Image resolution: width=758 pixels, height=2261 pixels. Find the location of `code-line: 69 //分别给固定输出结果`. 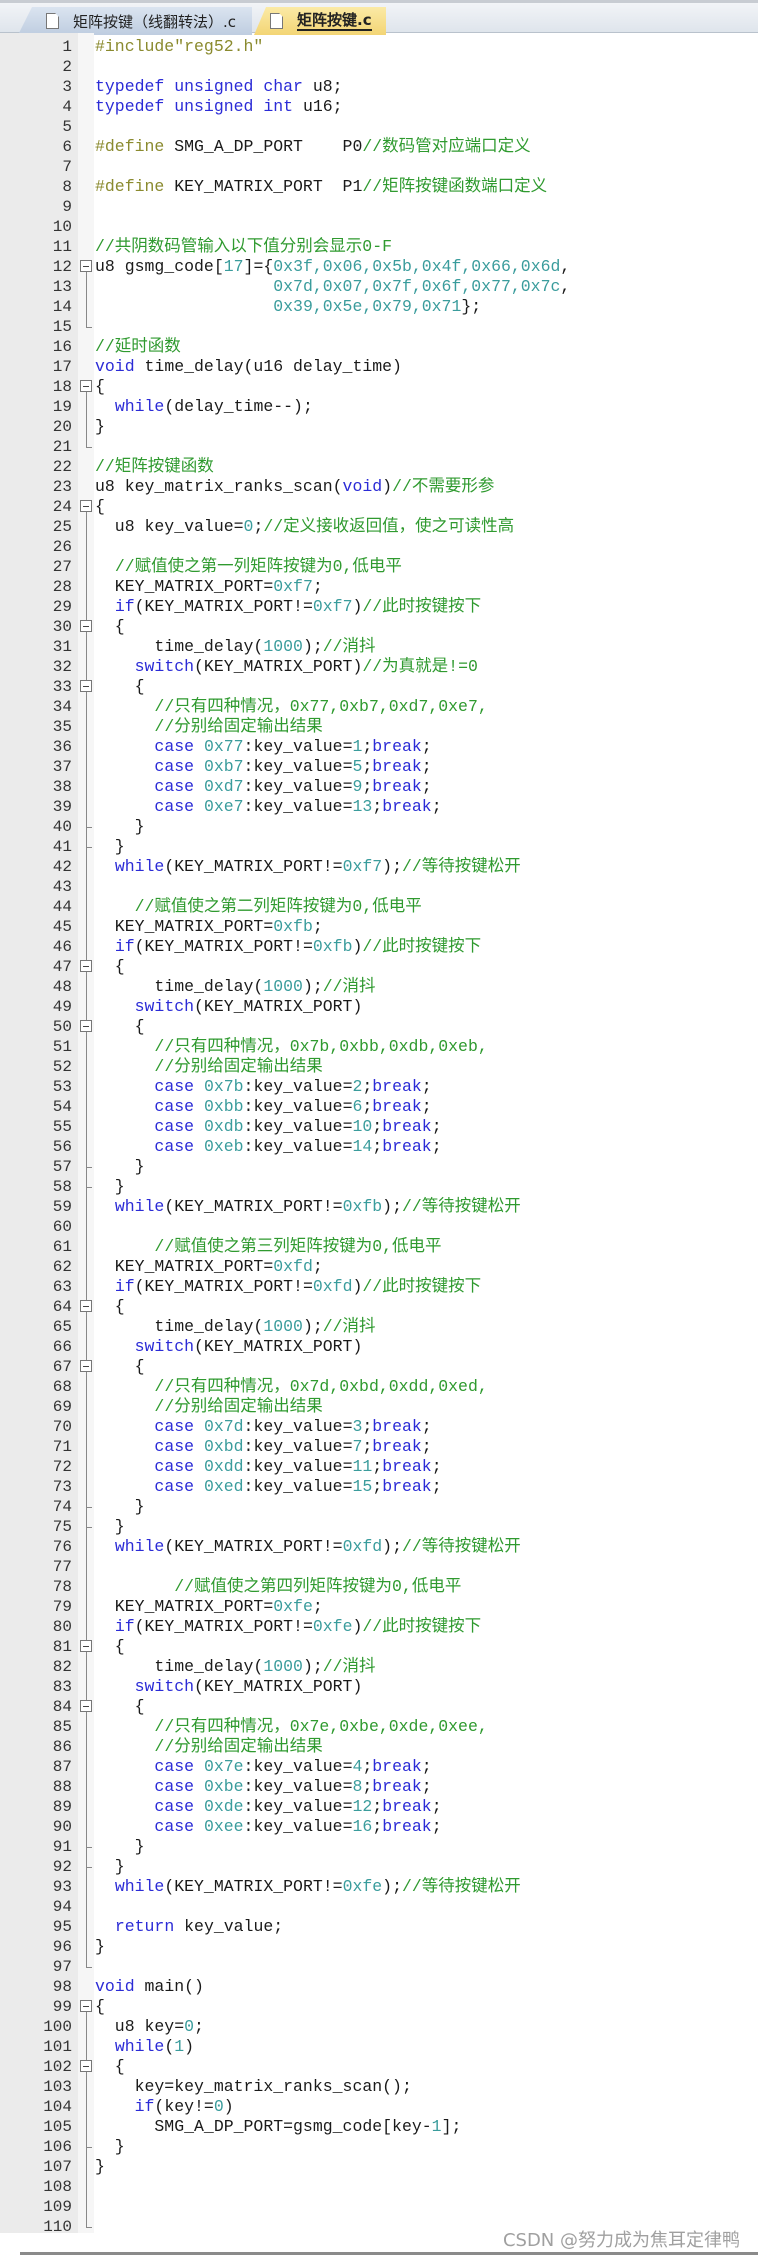

code-line: 69 //分别给固定输出结果 is located at coordinates (379, 1407).